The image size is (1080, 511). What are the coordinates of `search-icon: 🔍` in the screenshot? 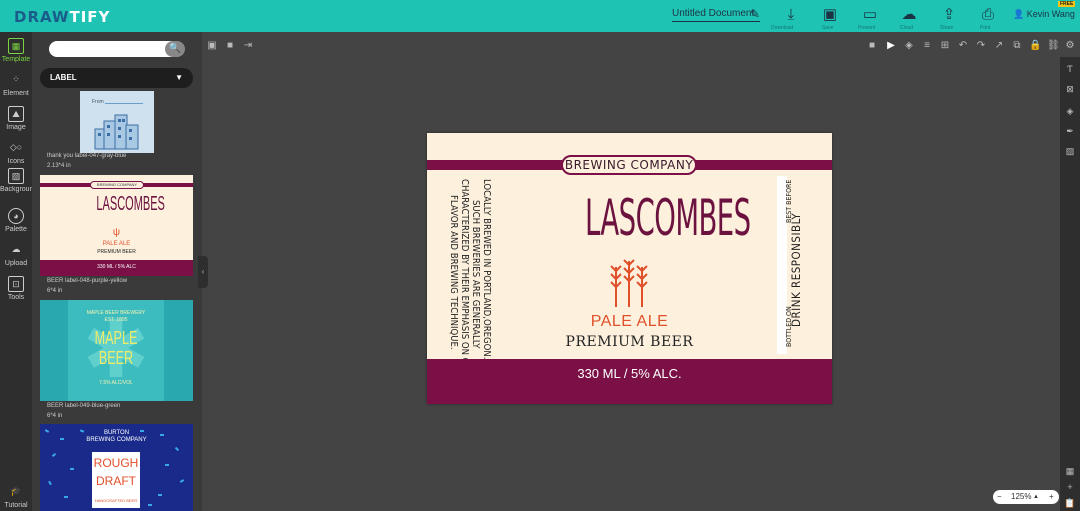 It's located at (175, 49).